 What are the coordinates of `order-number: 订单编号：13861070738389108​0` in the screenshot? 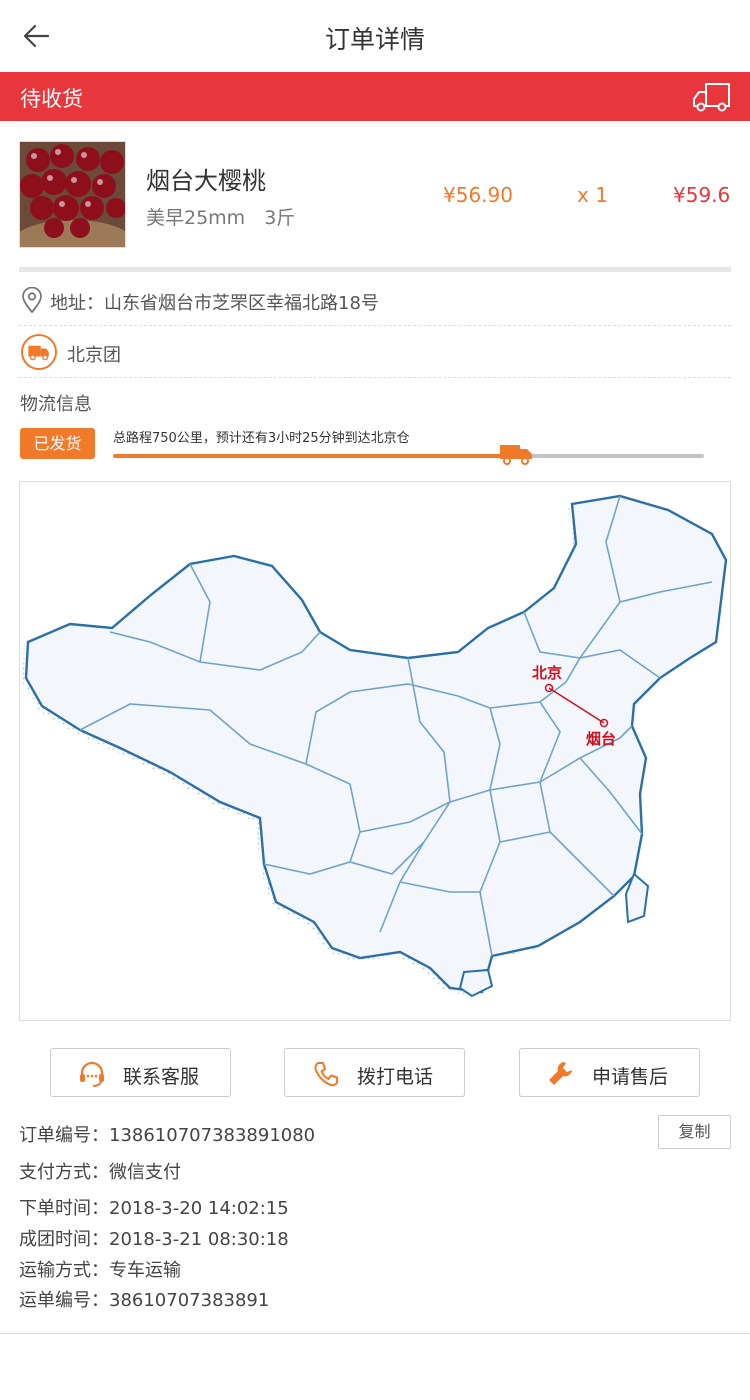 It's located at (167, 1135).